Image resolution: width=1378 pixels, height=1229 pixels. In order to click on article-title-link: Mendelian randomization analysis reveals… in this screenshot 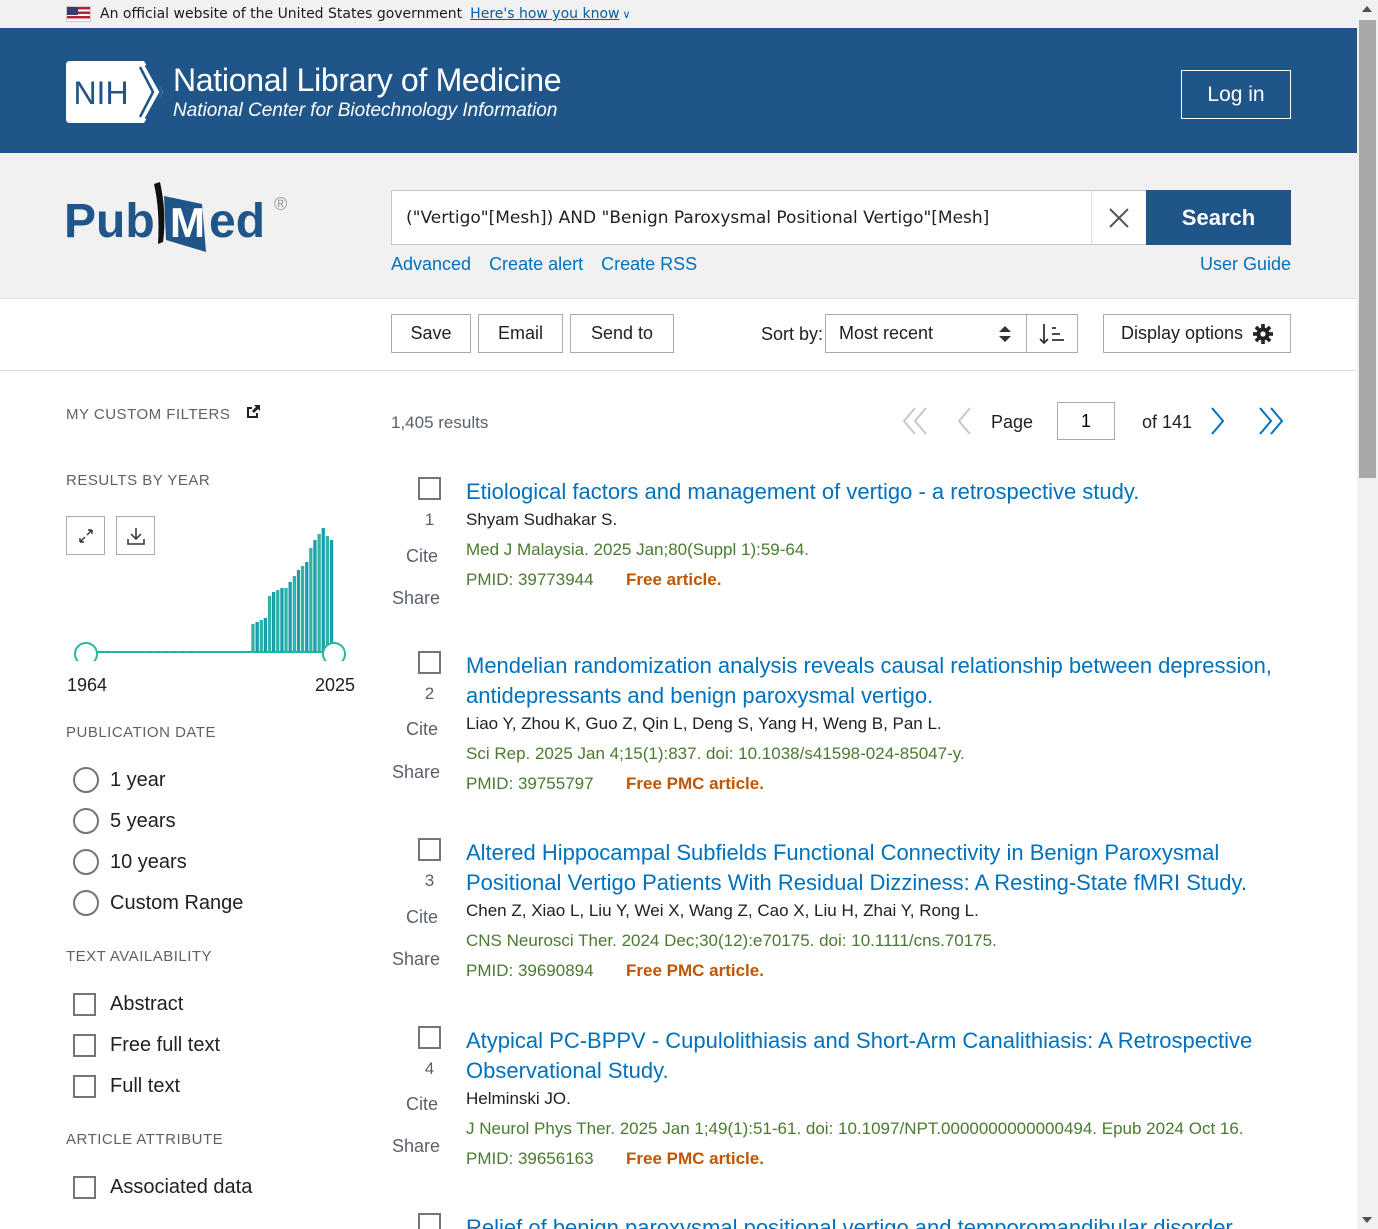, I will do `click(876, 681)`.